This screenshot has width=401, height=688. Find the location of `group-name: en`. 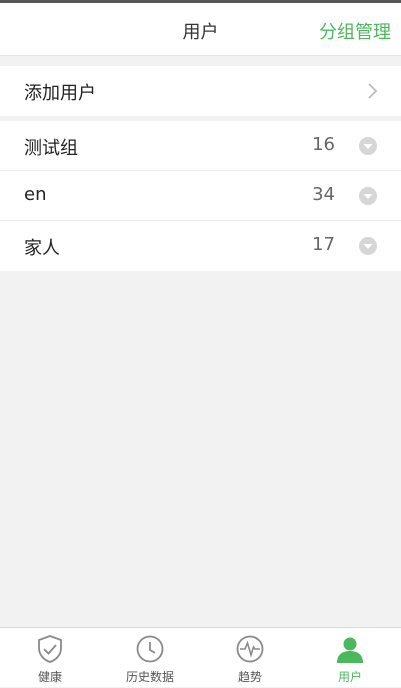

group-name: en is located at coordinates (35, 194).